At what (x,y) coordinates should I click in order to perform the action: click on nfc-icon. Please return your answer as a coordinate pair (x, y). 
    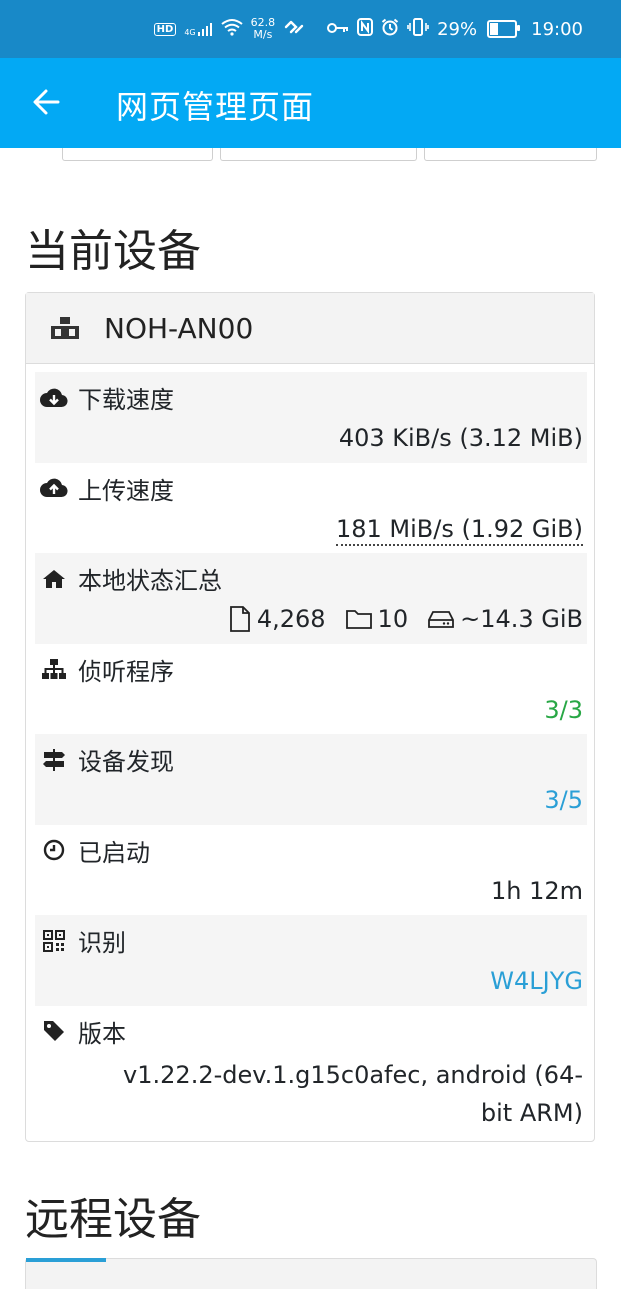
    Looking at the image, I should click on (365, 29).